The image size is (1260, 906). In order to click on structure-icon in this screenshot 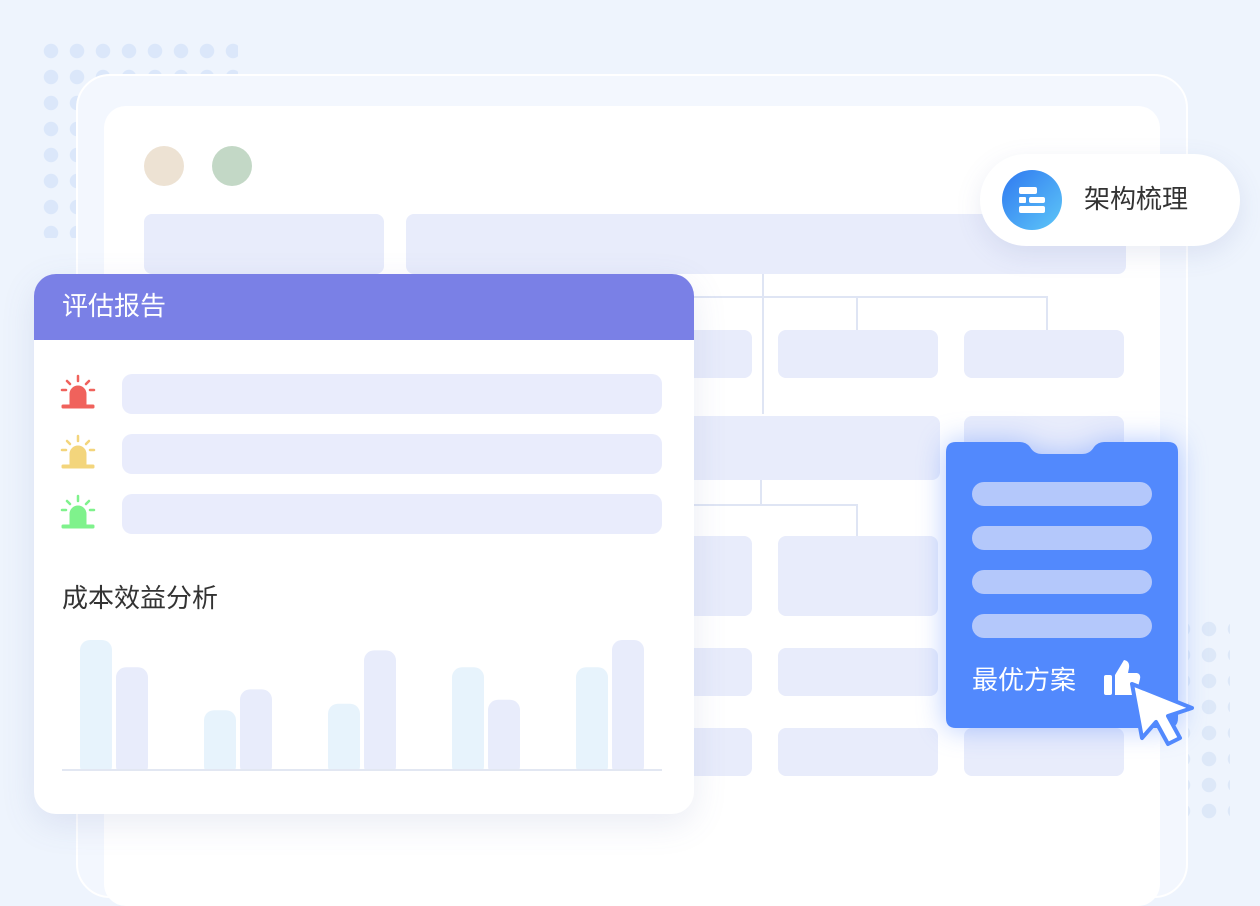, I will do `click(1032, 200)`.